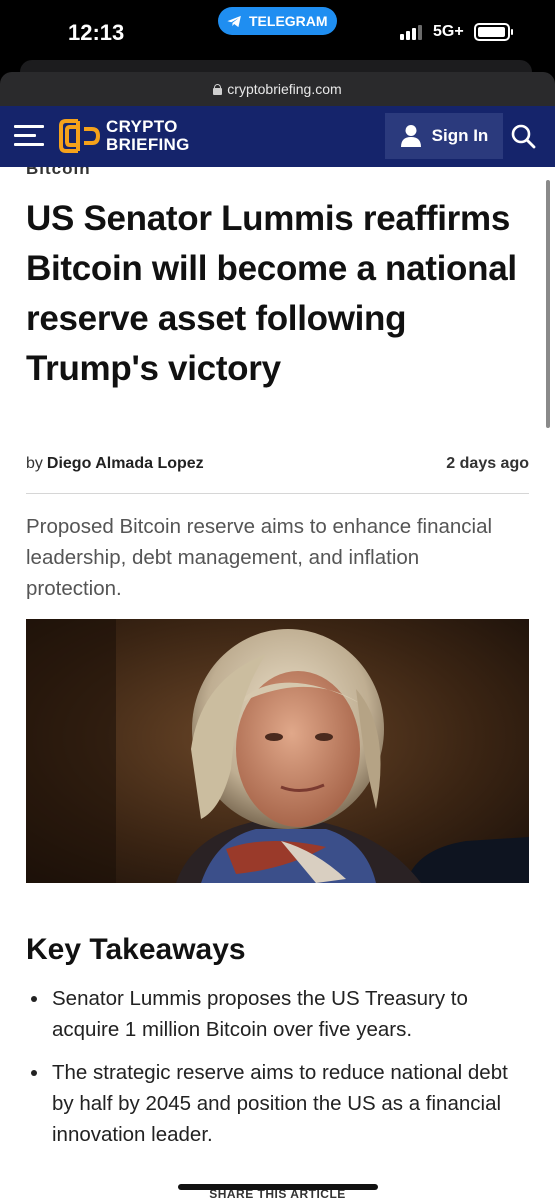 The width and height of the screenshot is (555, 1200). Describe the element at coordinates (277, 493) in the screenshot. I see `divider` at that location.